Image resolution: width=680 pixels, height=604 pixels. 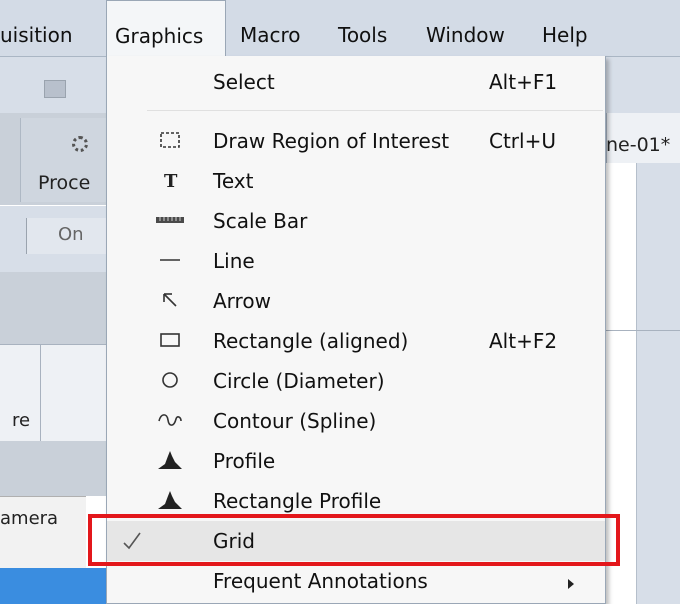 What do you see at coordinates (244, 461) in the screenshot?
I see `menu-item-label: Profile` at bounding box center [244, 461].